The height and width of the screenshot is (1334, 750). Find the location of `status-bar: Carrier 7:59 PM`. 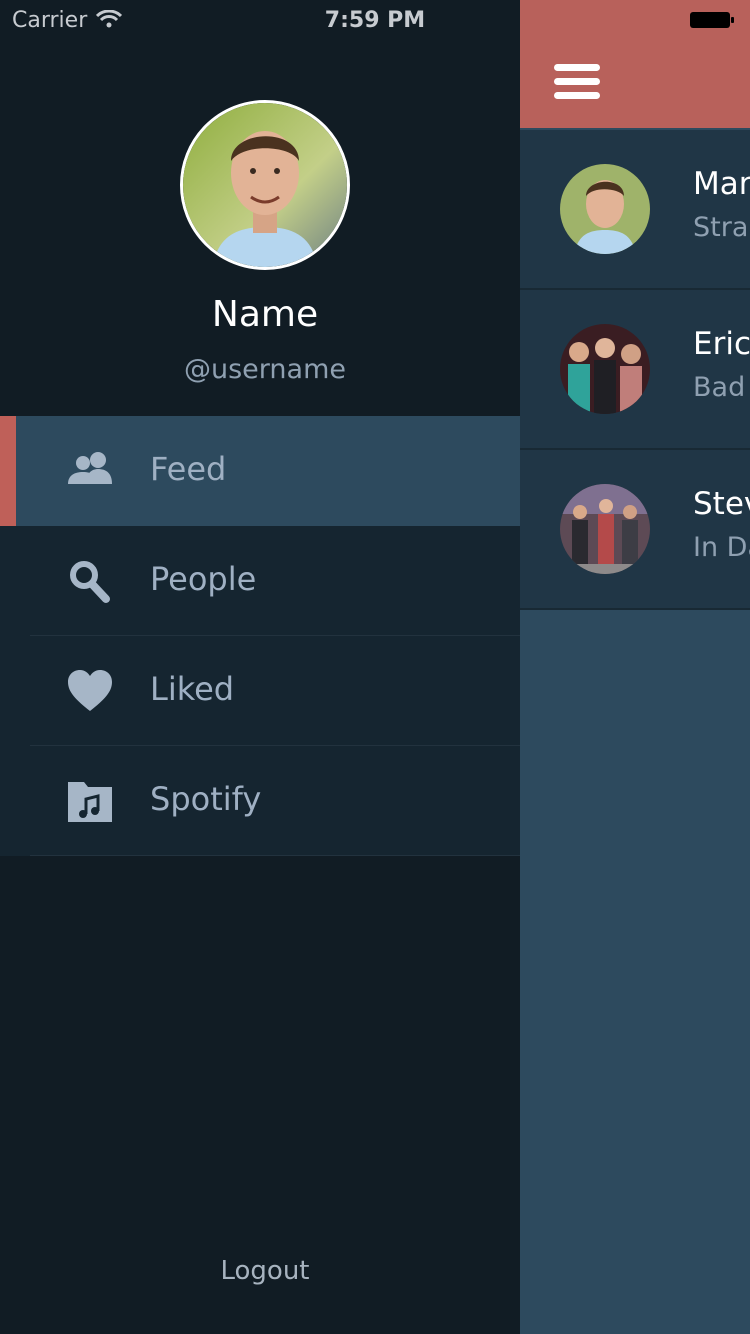

status-bar: Carrier 7:59 PM is located at coordinates (375, 20).